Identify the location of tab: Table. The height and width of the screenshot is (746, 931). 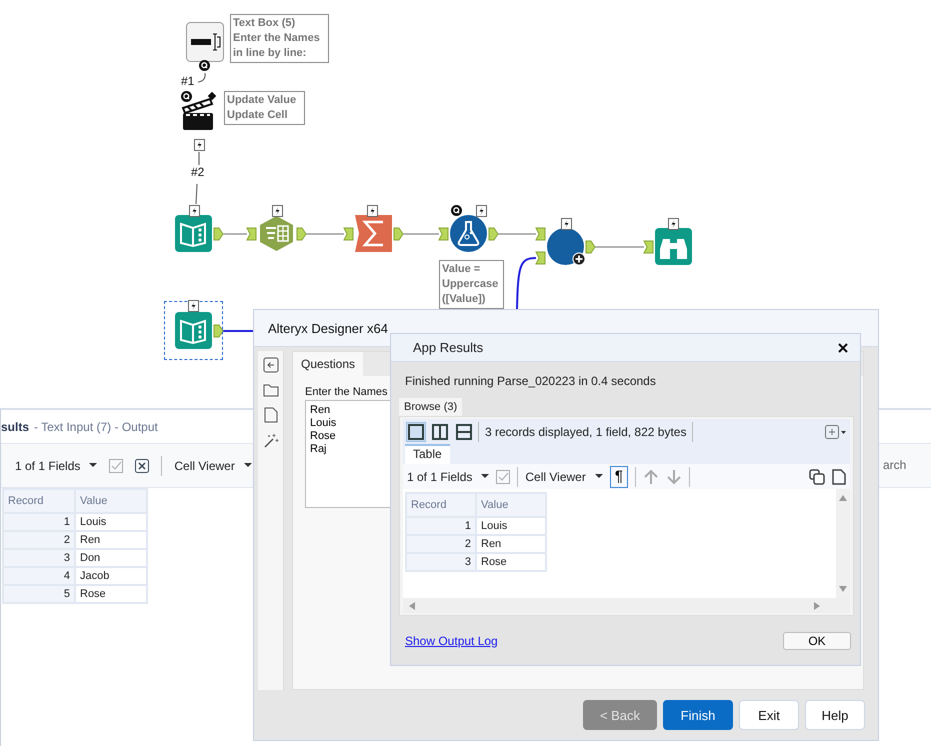
(427, 454).